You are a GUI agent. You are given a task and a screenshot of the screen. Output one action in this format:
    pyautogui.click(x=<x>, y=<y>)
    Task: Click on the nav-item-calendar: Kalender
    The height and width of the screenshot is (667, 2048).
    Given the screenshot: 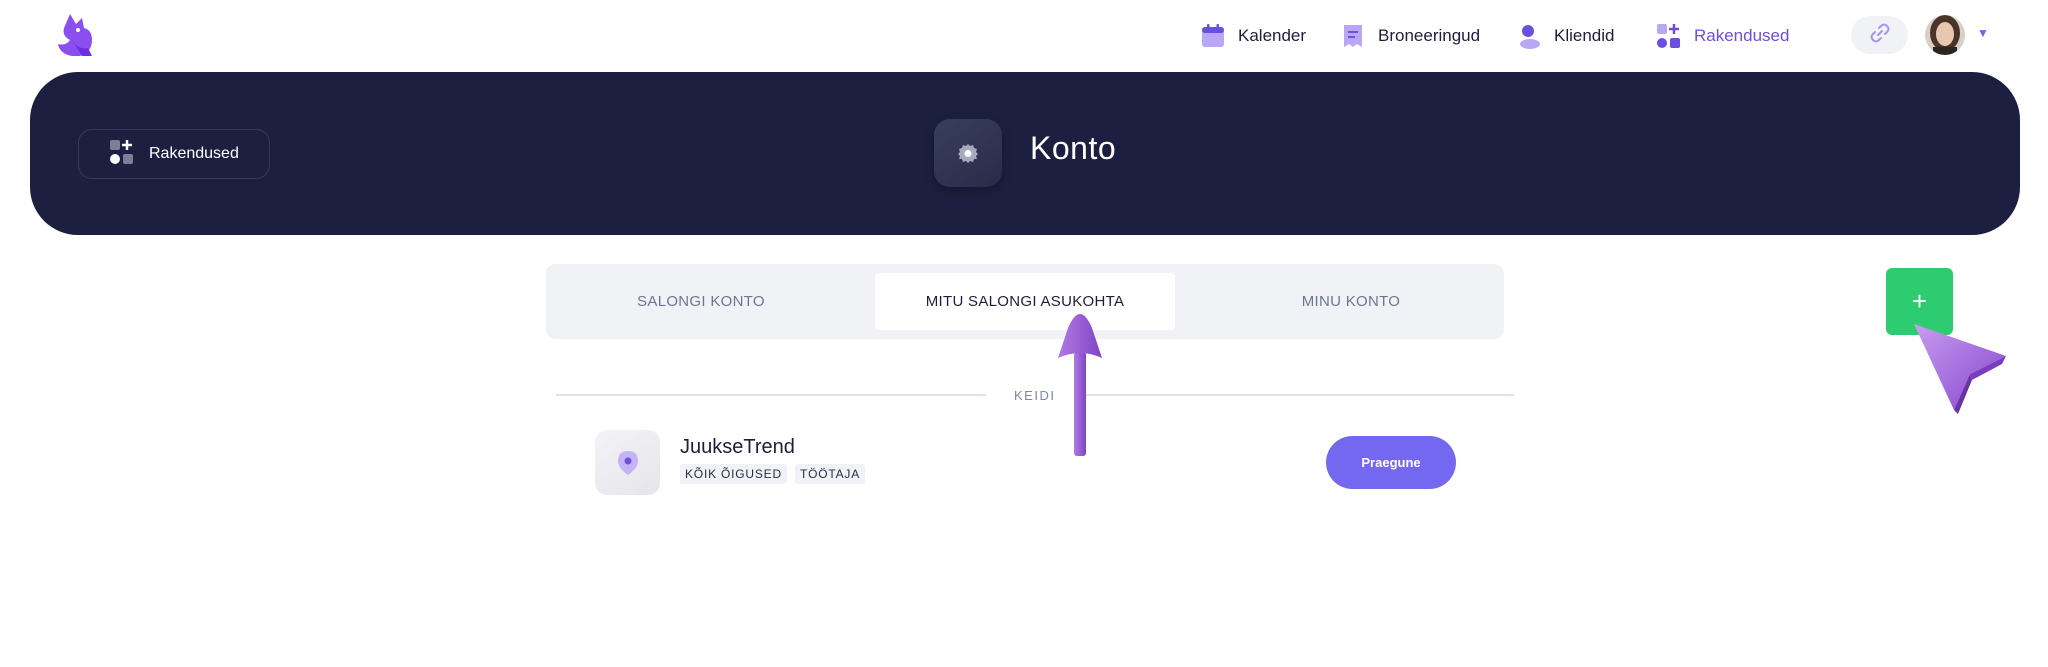 What is the action you would take?
    pyautogui.click(x=1253, y=36)
    